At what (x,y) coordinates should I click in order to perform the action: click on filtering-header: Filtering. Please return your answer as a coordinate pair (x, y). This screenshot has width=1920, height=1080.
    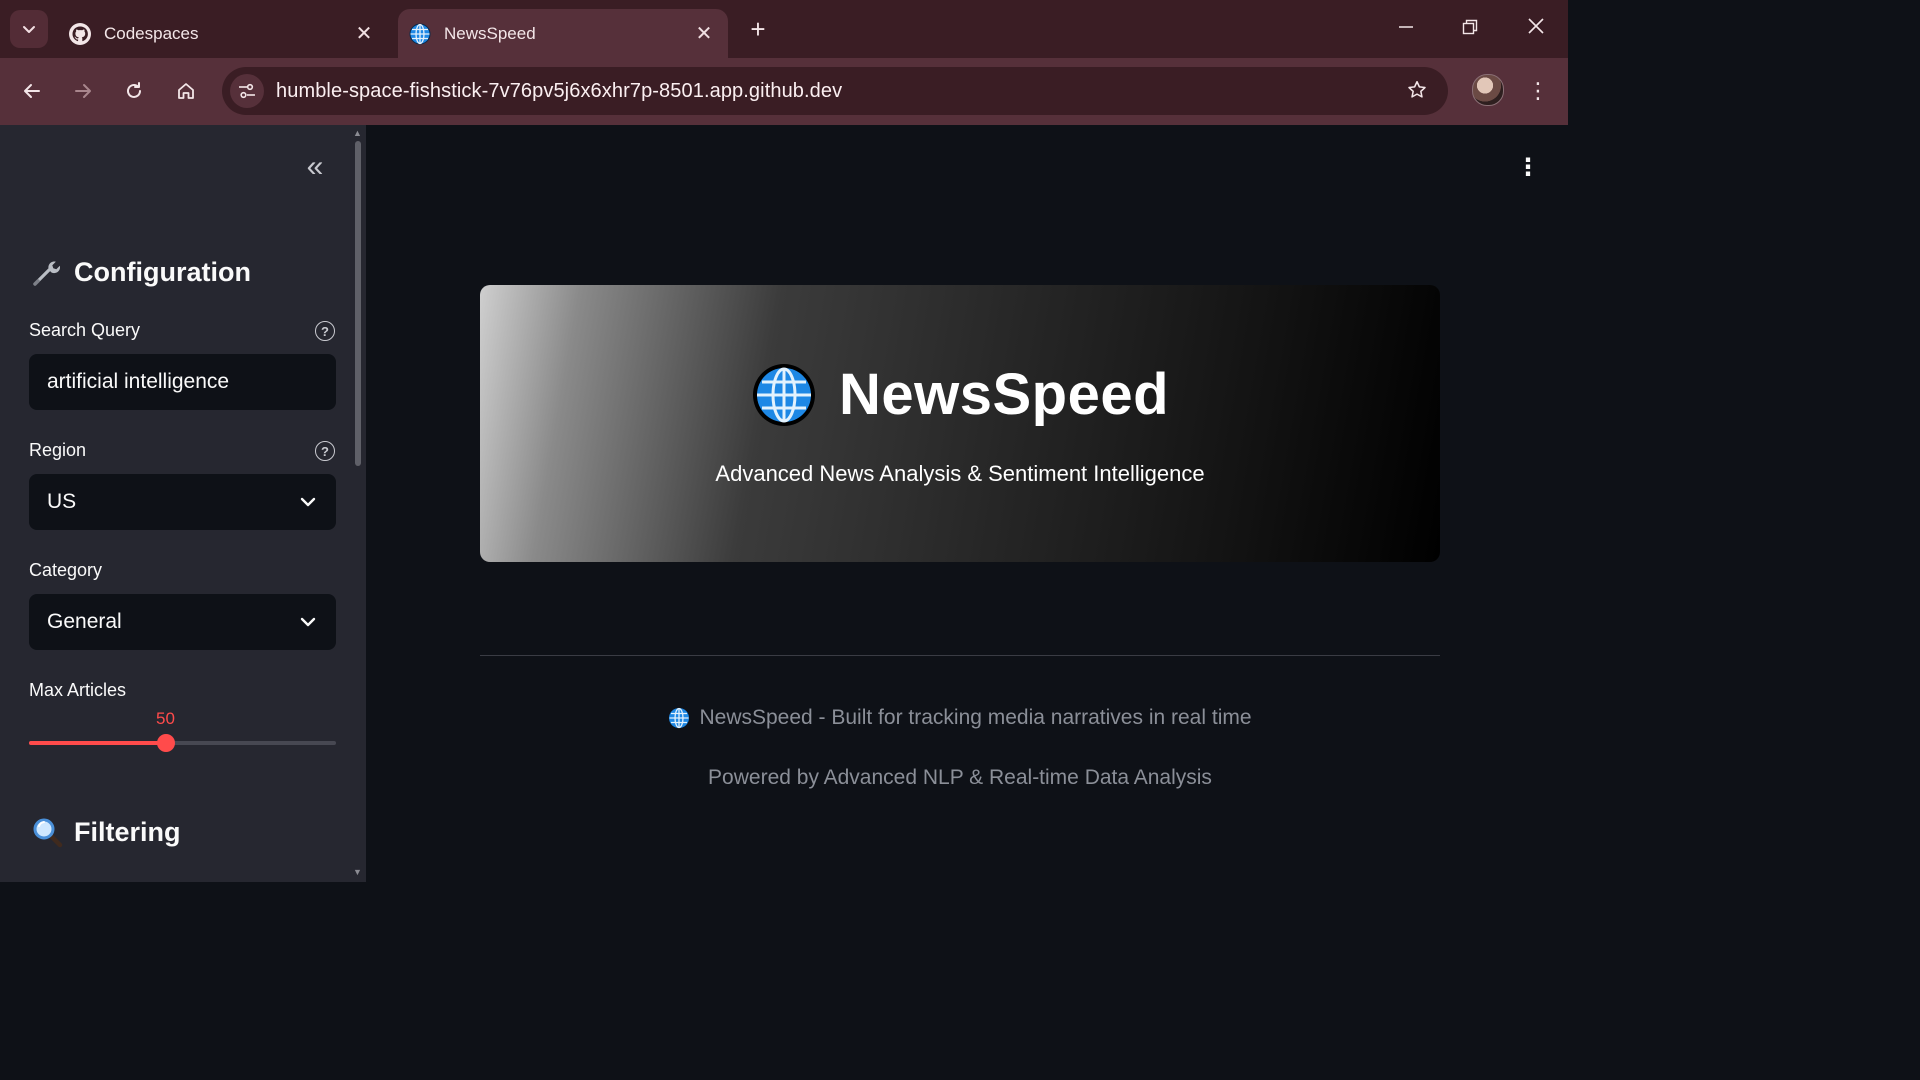
    Looking at the image, I should click on (105, 832).